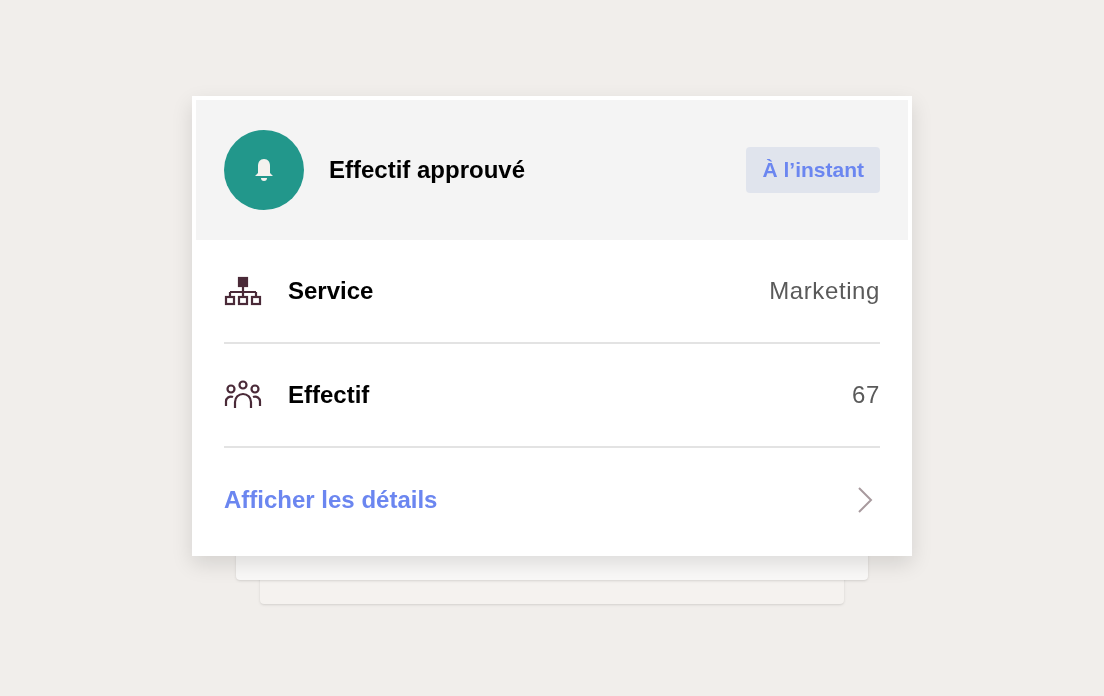  I want to click on details-link: Afficher les détails, so click(552, 500).